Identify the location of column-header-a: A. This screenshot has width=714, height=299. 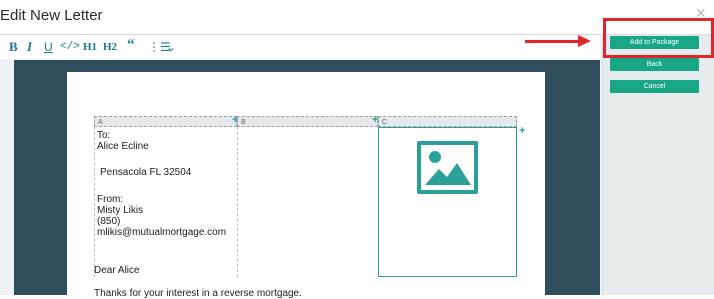
(165, 121).